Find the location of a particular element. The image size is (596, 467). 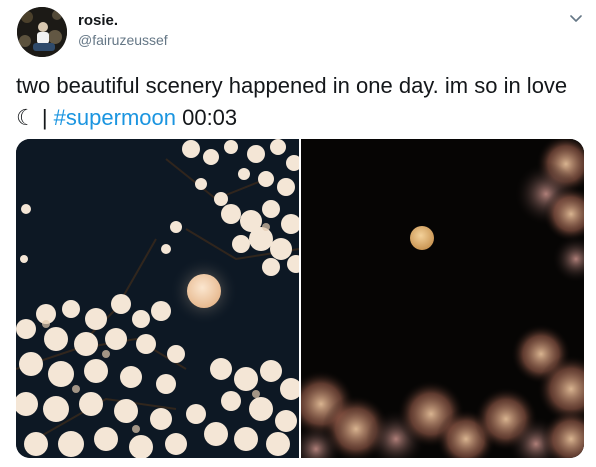

avatar is located at coordinates (42, 32).